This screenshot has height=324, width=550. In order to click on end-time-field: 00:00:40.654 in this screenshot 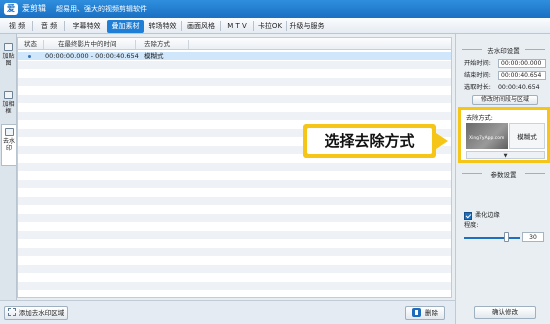, I will do `click(522, 75)`.